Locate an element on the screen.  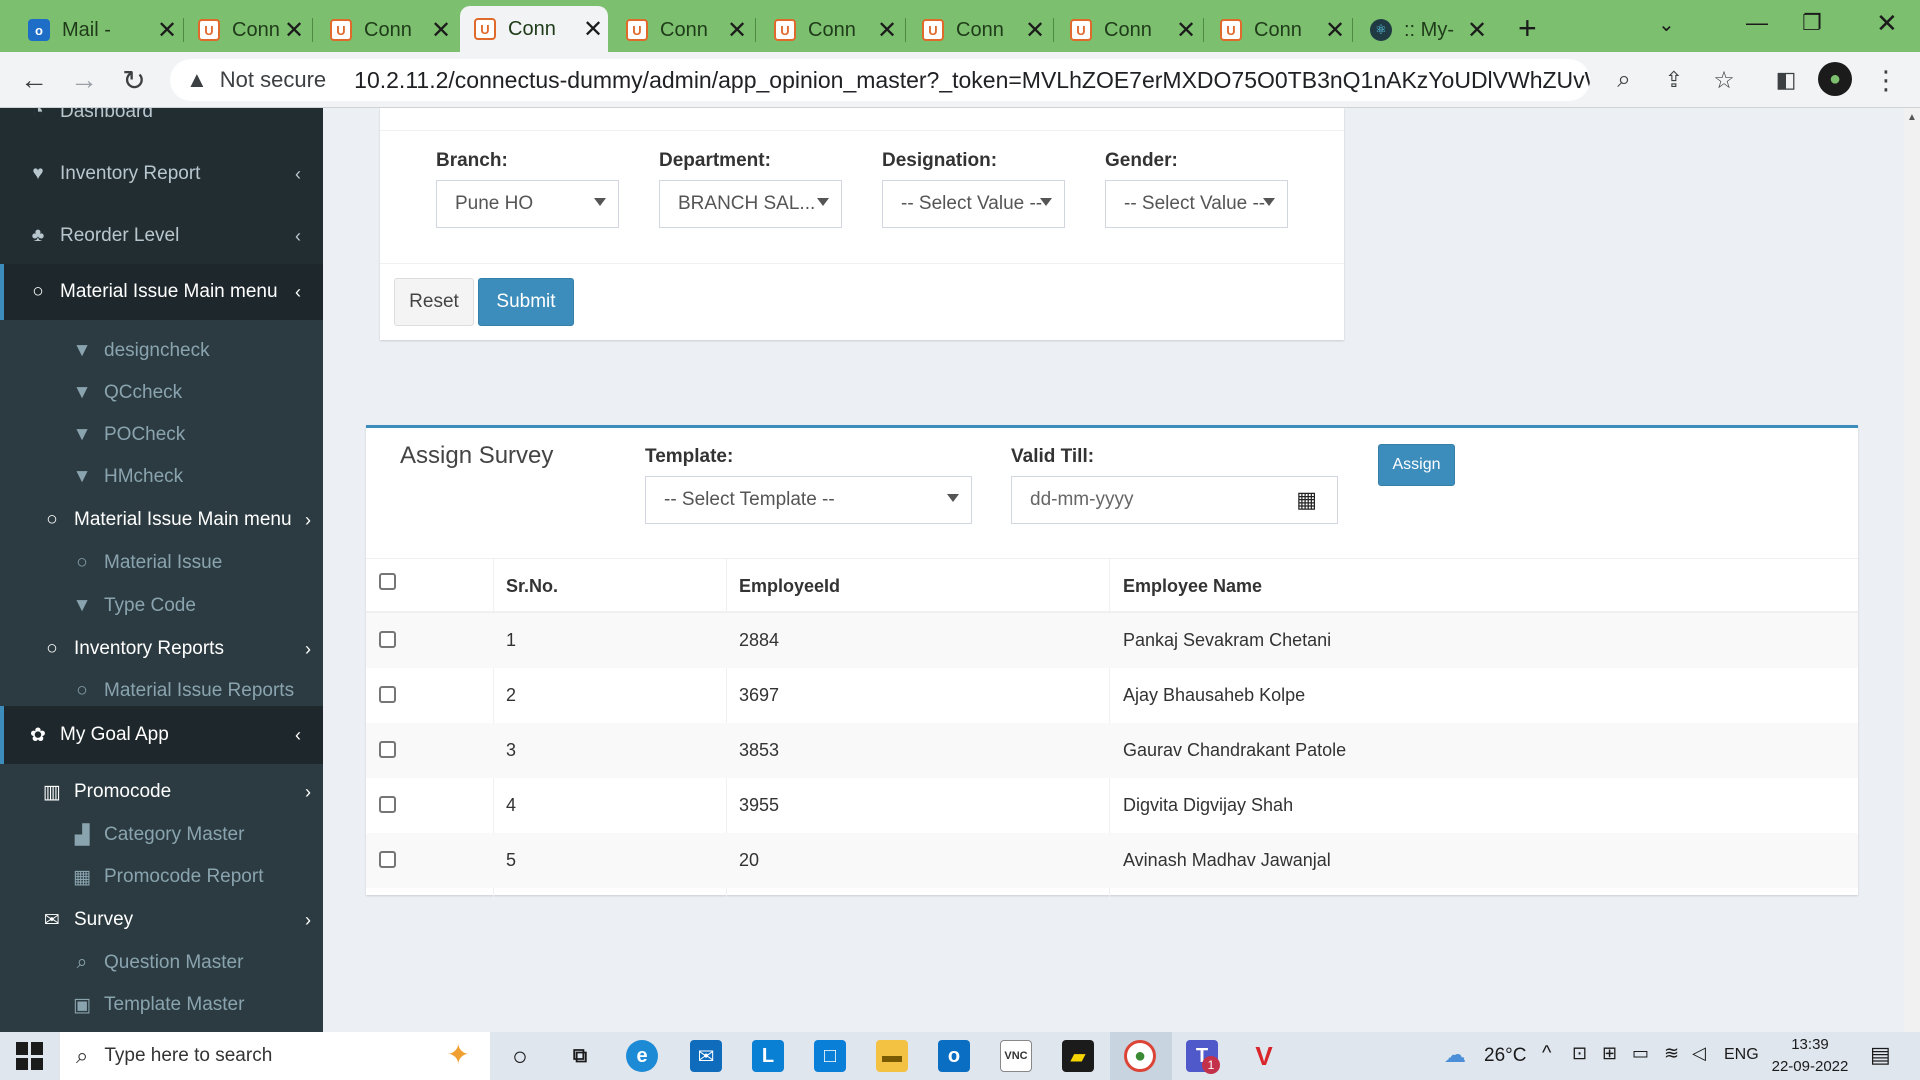
bookmark-star-icon: ☆ is located at coordinates (1724, 80).